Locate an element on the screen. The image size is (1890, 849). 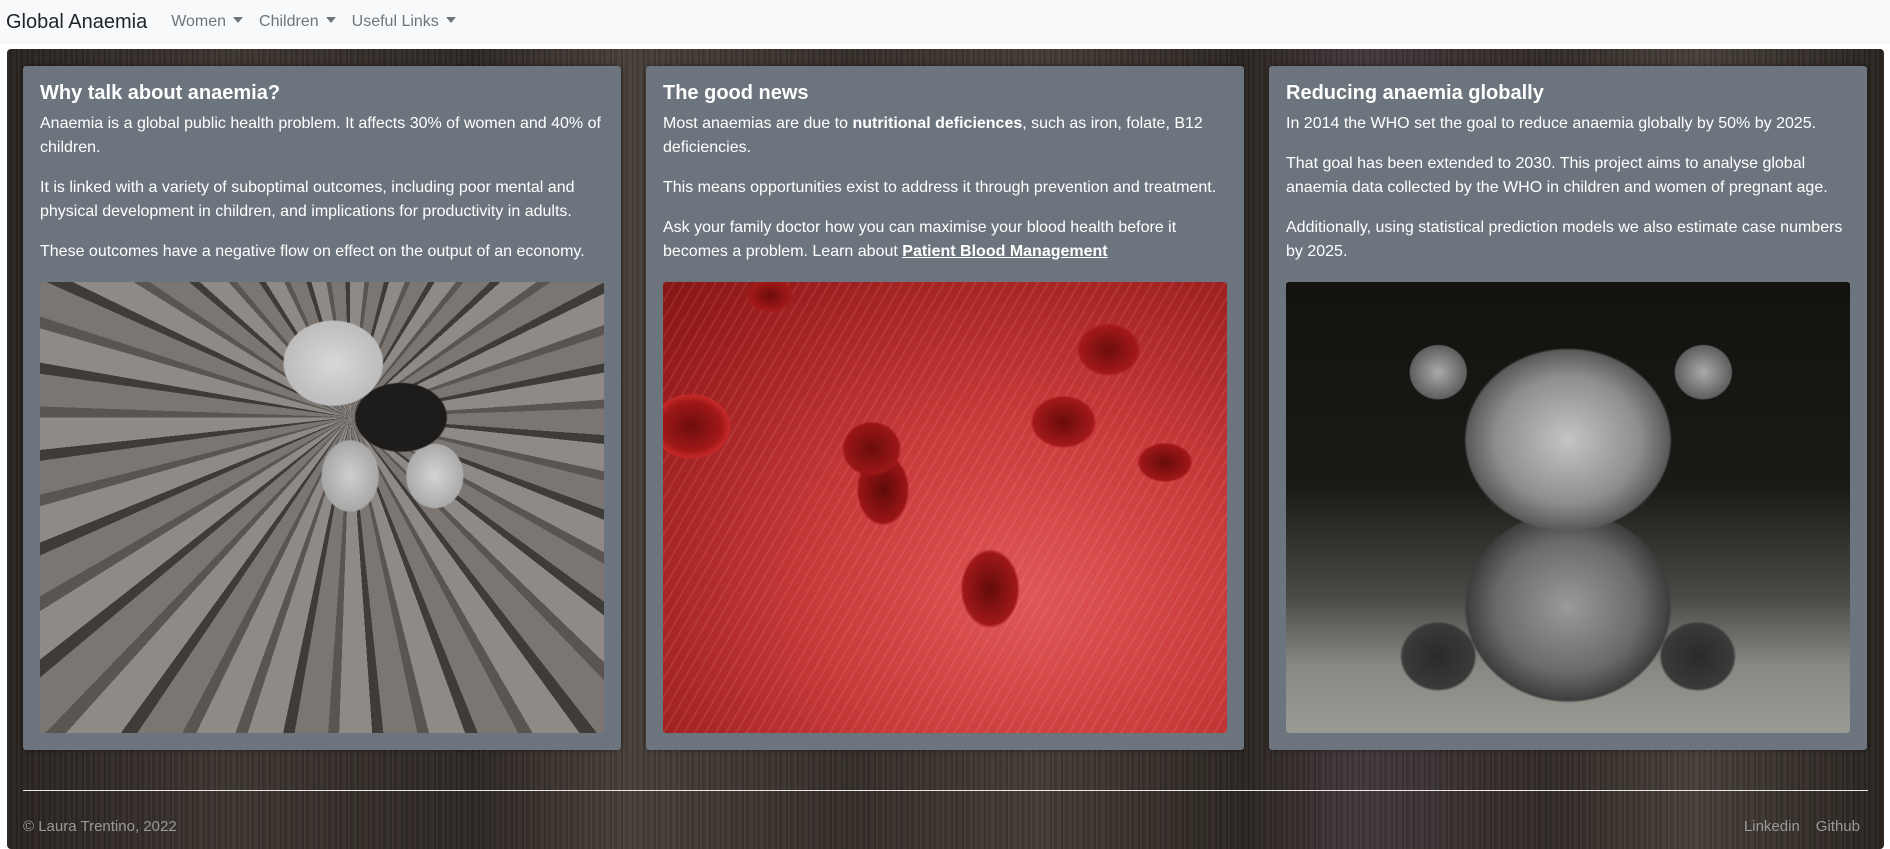
nav-dropdown-children: Children is located at coordinates (297, 22).